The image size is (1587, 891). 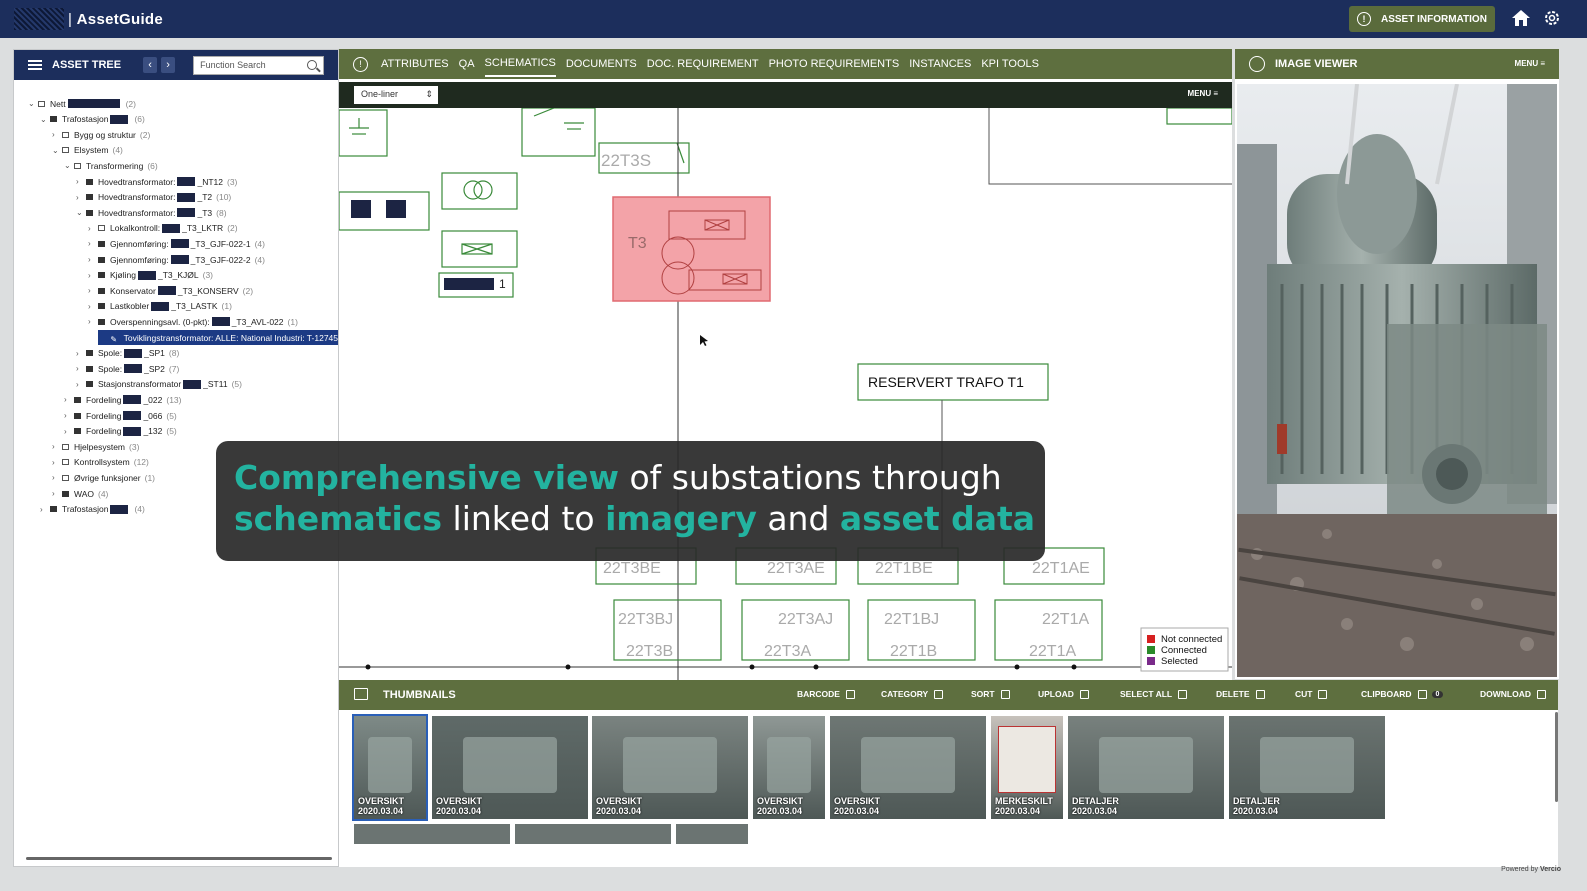 What do you see at coordinates (35, 65) in the screenshot?
I see `hamburger-menu-icon` at bounding box center [35, 65].